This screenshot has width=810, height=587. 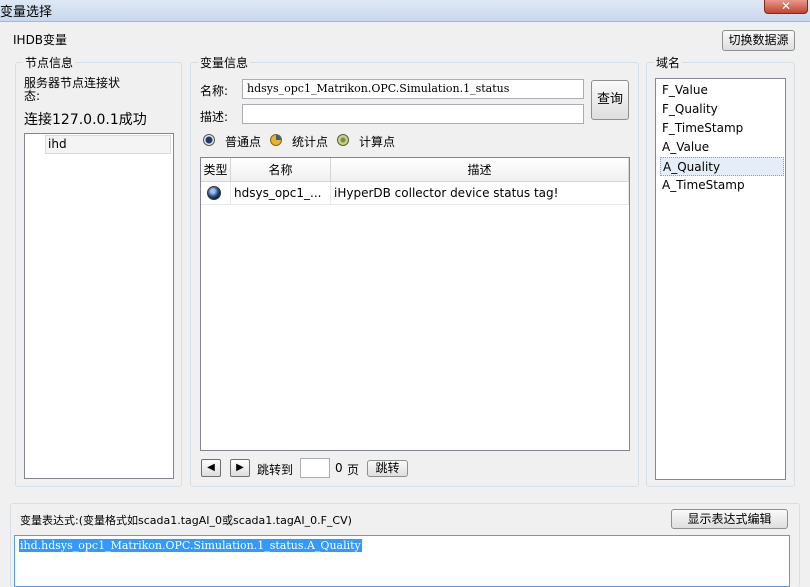 What do you see at coordinates (99, 306) in the screenshot?
I see `node-list: ihd` at bounding box center [99, 306].